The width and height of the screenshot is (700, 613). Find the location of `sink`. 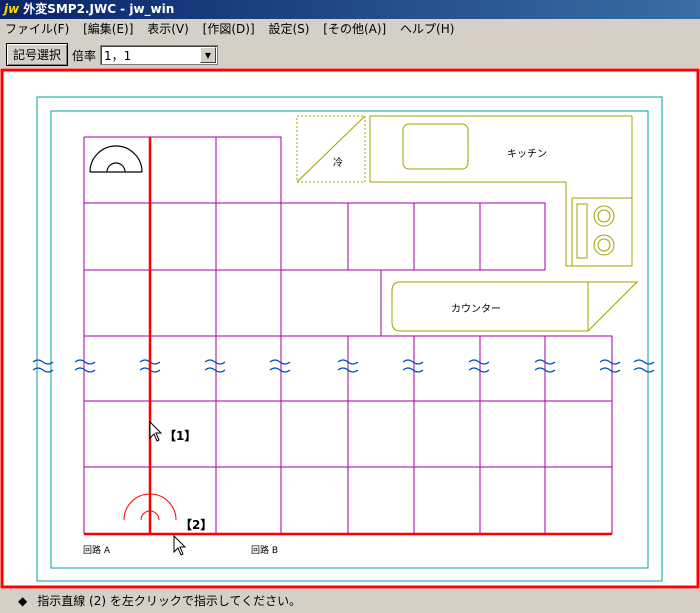

sink is located at coordinates (435, 146).